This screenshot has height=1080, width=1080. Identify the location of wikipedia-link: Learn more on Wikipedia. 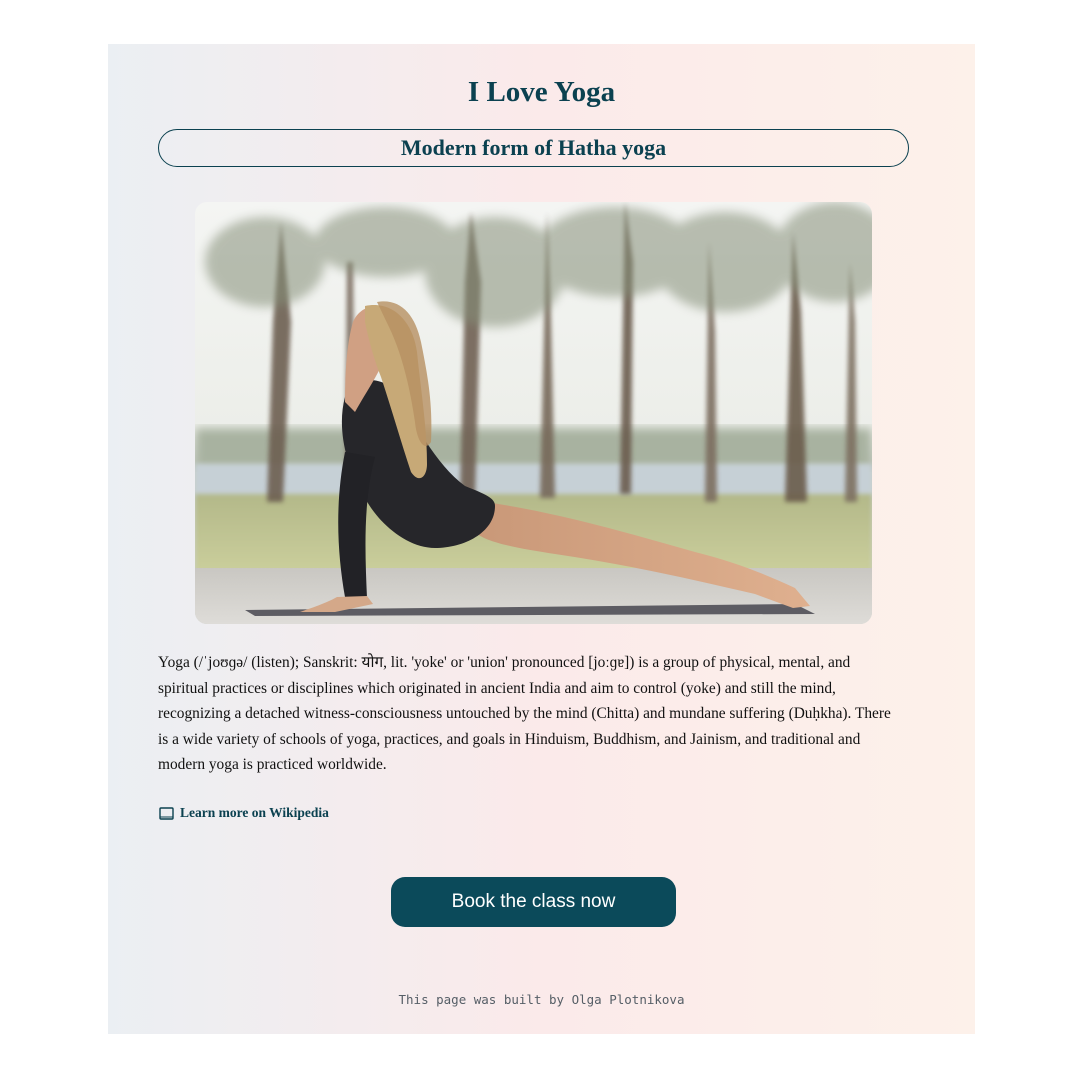
(244, 813).